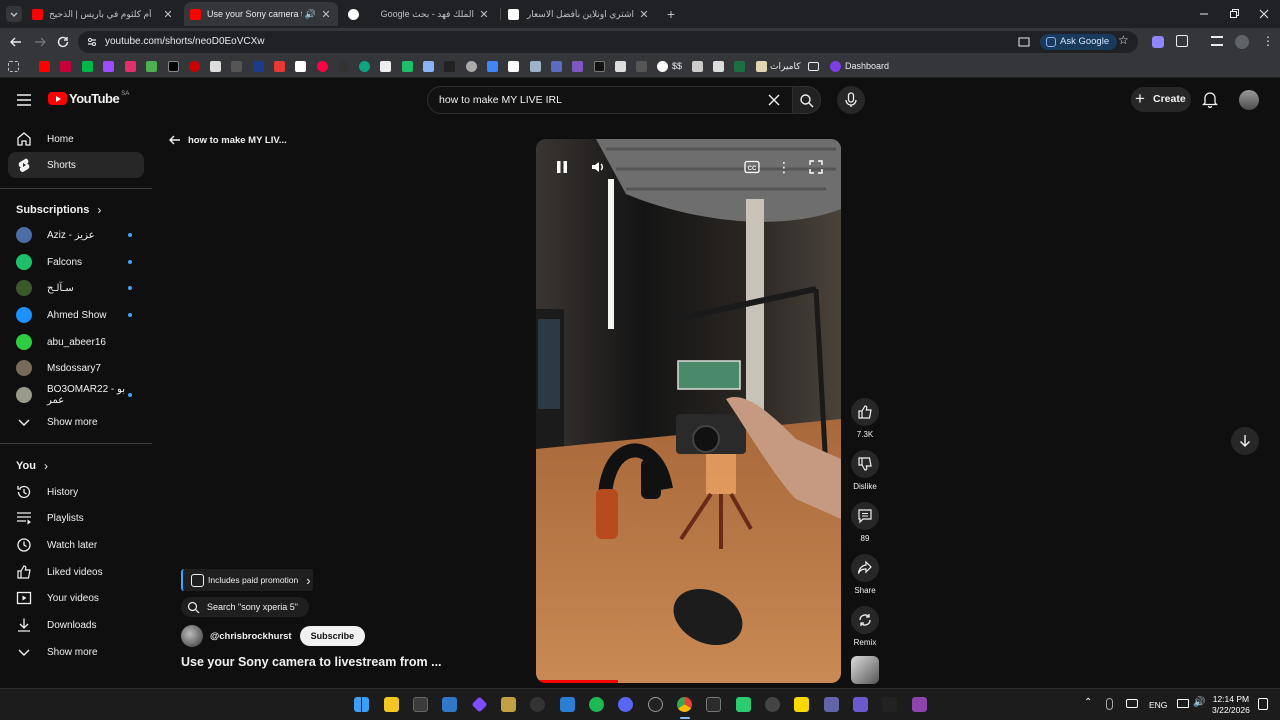 Image resolution: width=1280 pixels, height=720 pixels. I want to click on browser-tab-4: اشتري اونلاين بأفضل الاسعار بالسعودية ✕, so click(579, 14).